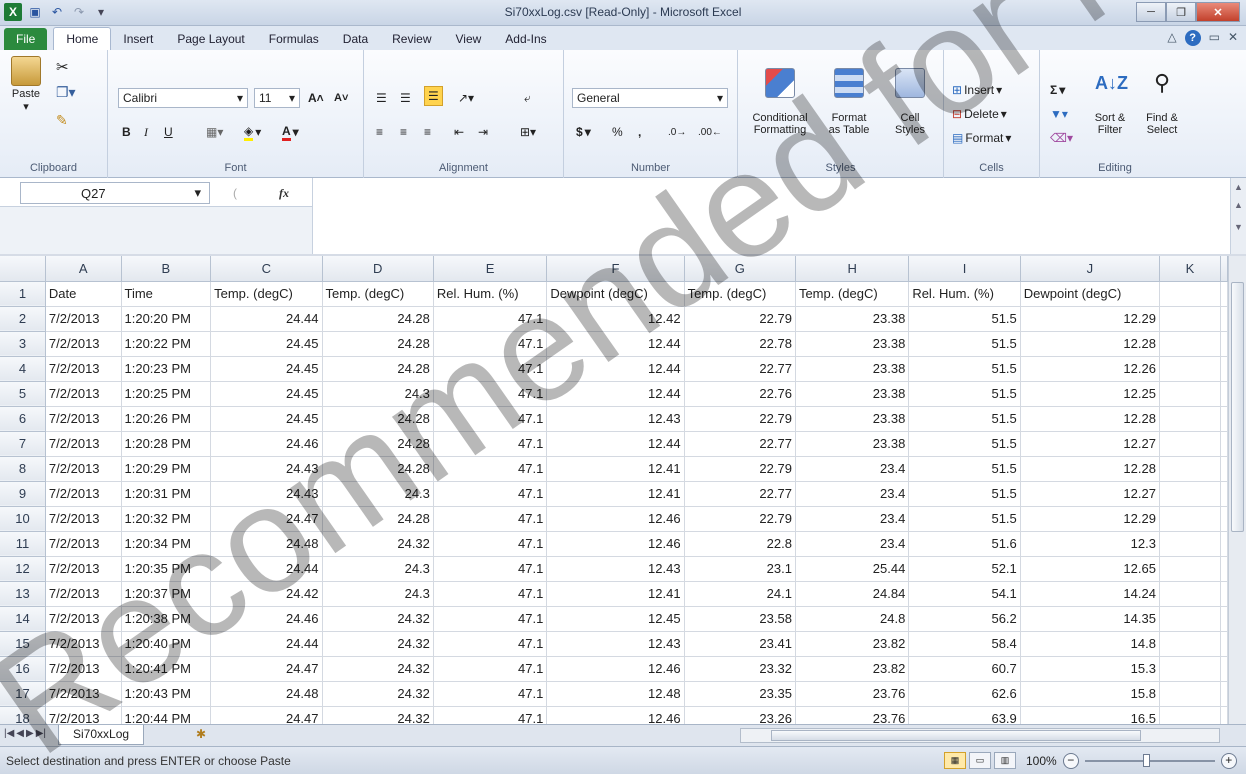 The height and width of the screenshot is (774, 1246). What do you see at coordinates (740, 269) in the screenshot?
I see `column-header-g: G` at bounding box center [740, 269].